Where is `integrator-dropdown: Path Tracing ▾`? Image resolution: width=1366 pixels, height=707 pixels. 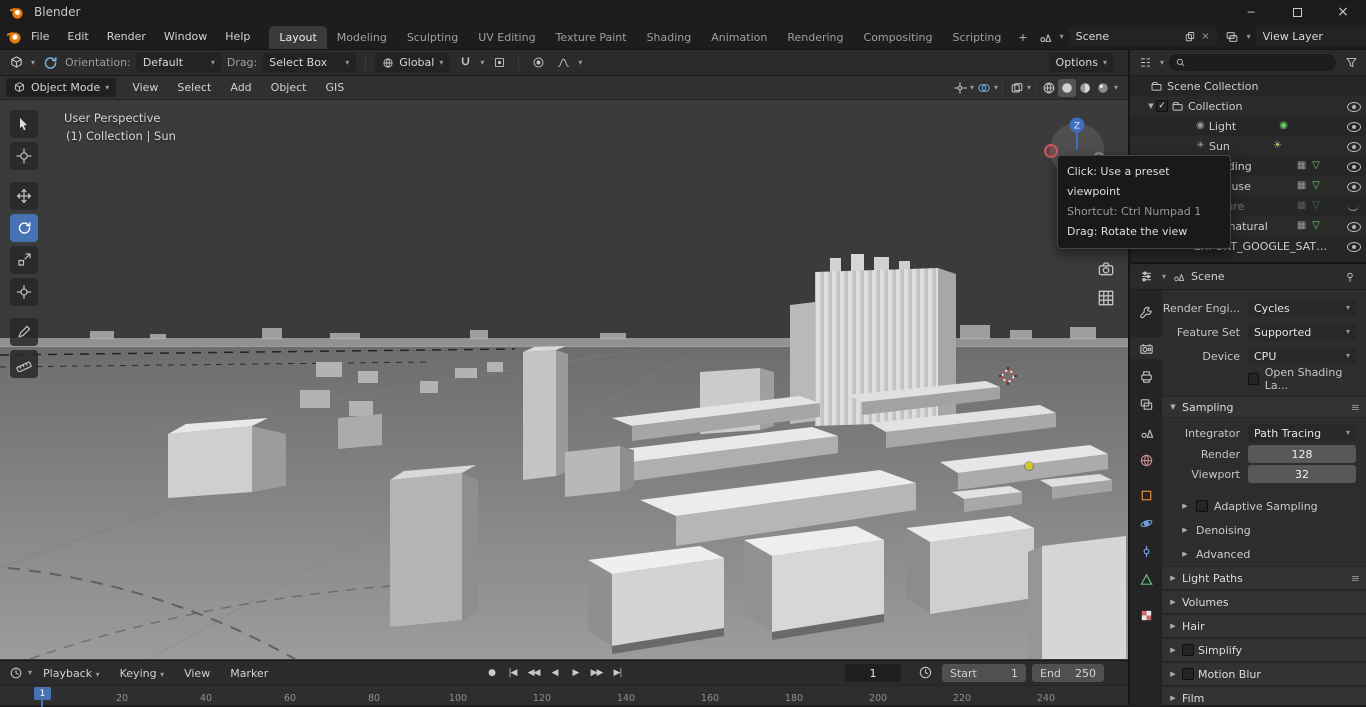
integrator-dropdown: Path Tracing ▾ is located at coordinates (1302, 433).